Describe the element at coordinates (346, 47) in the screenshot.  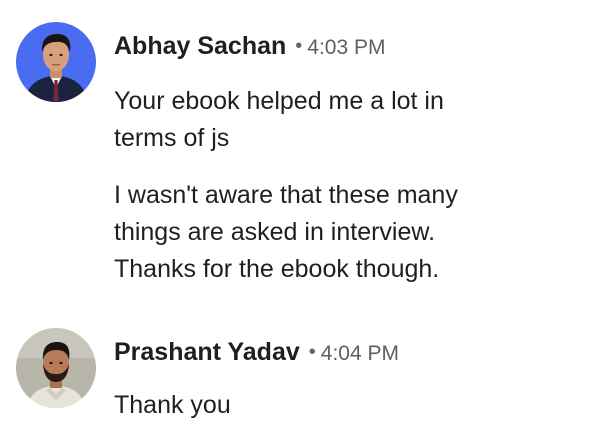
I see `timestamp: 4:03 PM` at that location.